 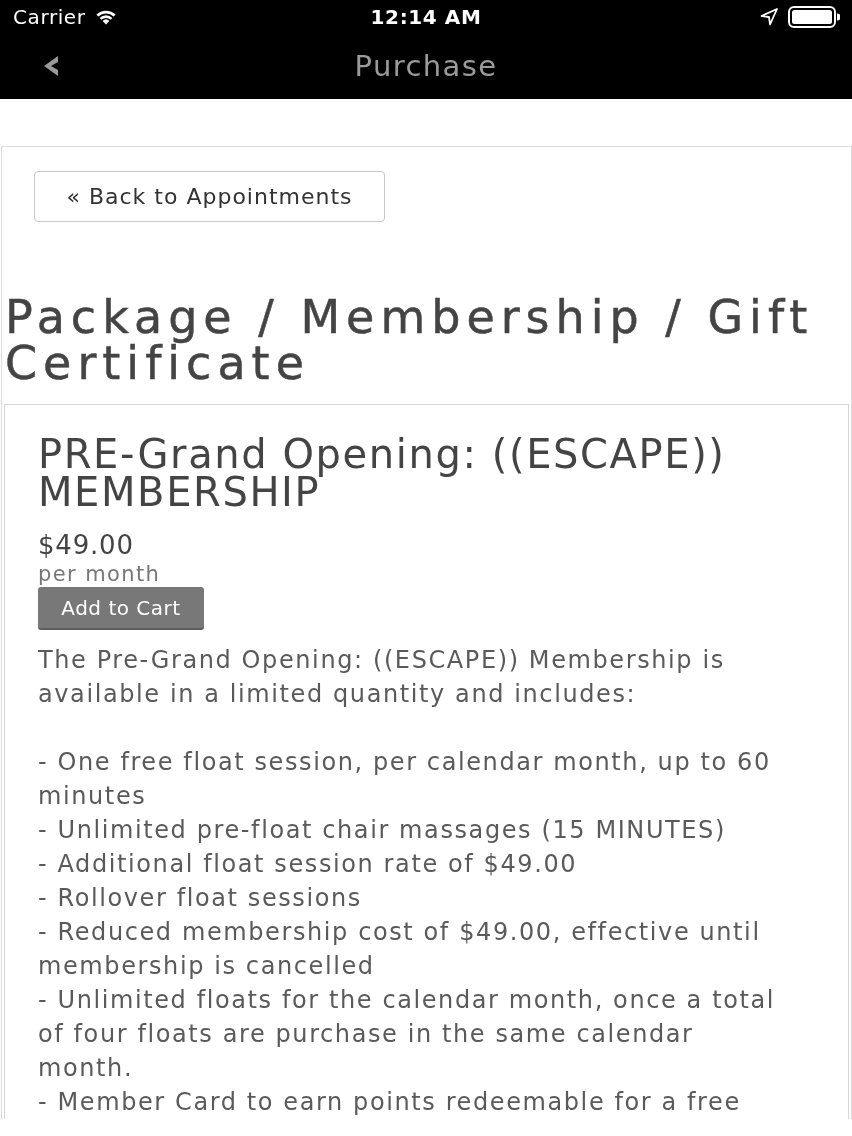 I want to click on battery-icon, so click(x=814, y=16).